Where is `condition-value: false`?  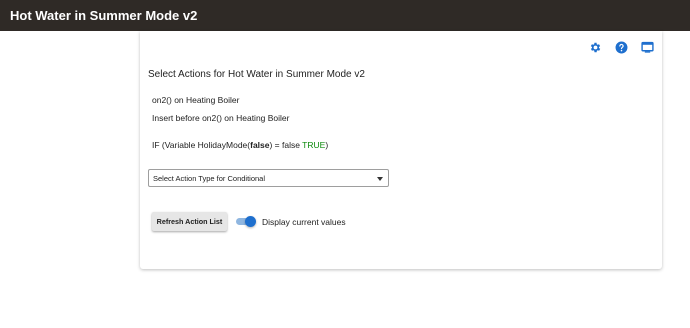 condition-value: false is located at coordinates (260, 145).